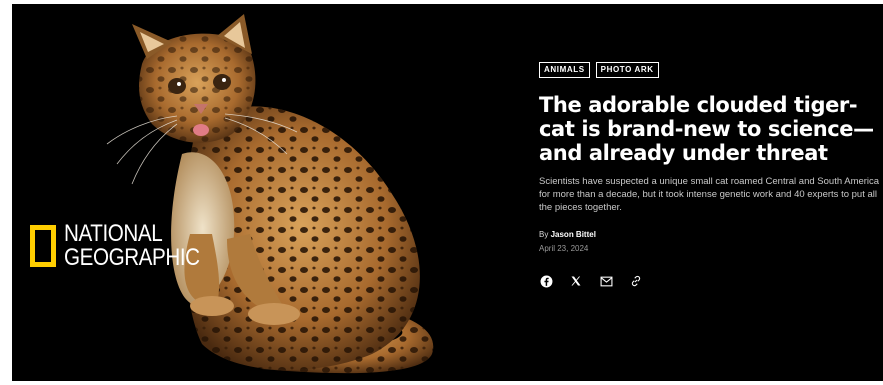  What do you see at coordinates (43, 246) in the screenshot?
I see `yellow-border-icon` at bounding box center [43, 246].